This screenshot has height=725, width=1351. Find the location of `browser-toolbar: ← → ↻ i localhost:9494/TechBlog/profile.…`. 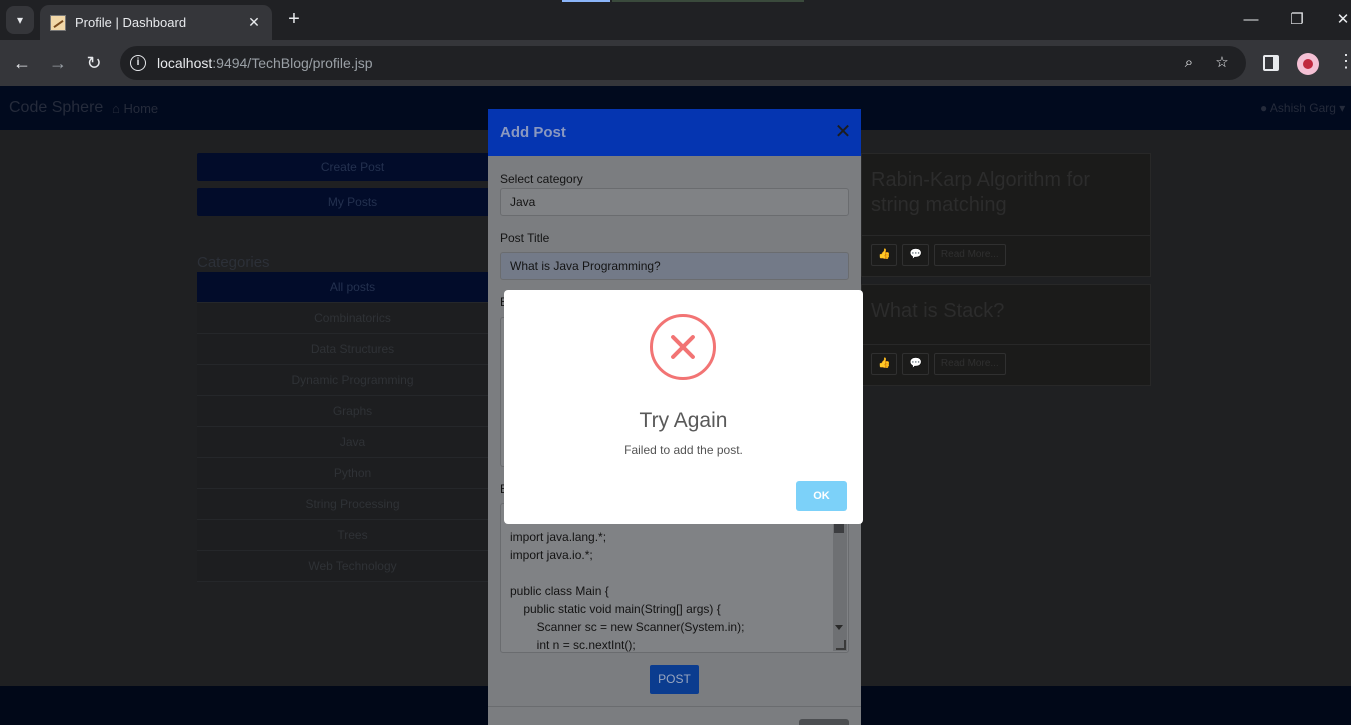

browser-toolbar: ← → ↻ i localhost:9494/TechBlog/profile.… is located at coordinates (675, 63).